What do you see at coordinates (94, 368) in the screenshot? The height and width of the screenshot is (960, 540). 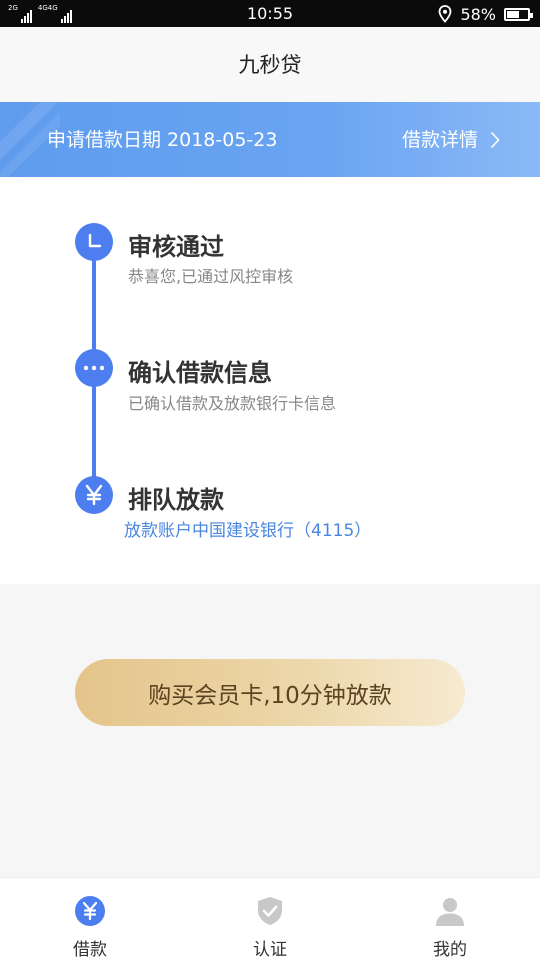 I see `step-2-more-dots-icon` at bounding box center [94, 368].